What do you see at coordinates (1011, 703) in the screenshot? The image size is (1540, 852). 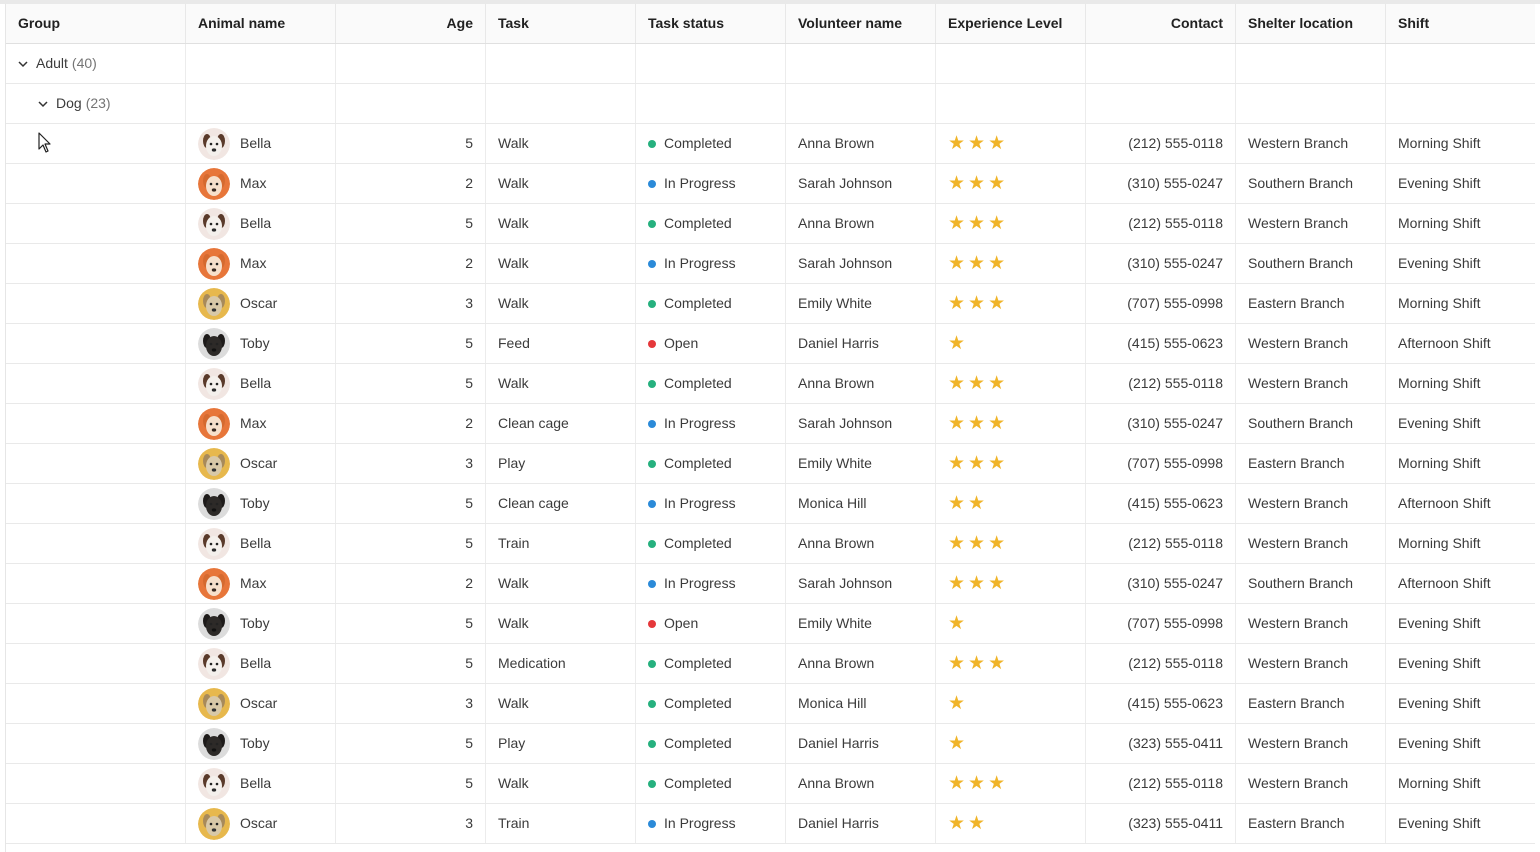 I see `experience-rating: ★` at bounding box center [1011, 703].